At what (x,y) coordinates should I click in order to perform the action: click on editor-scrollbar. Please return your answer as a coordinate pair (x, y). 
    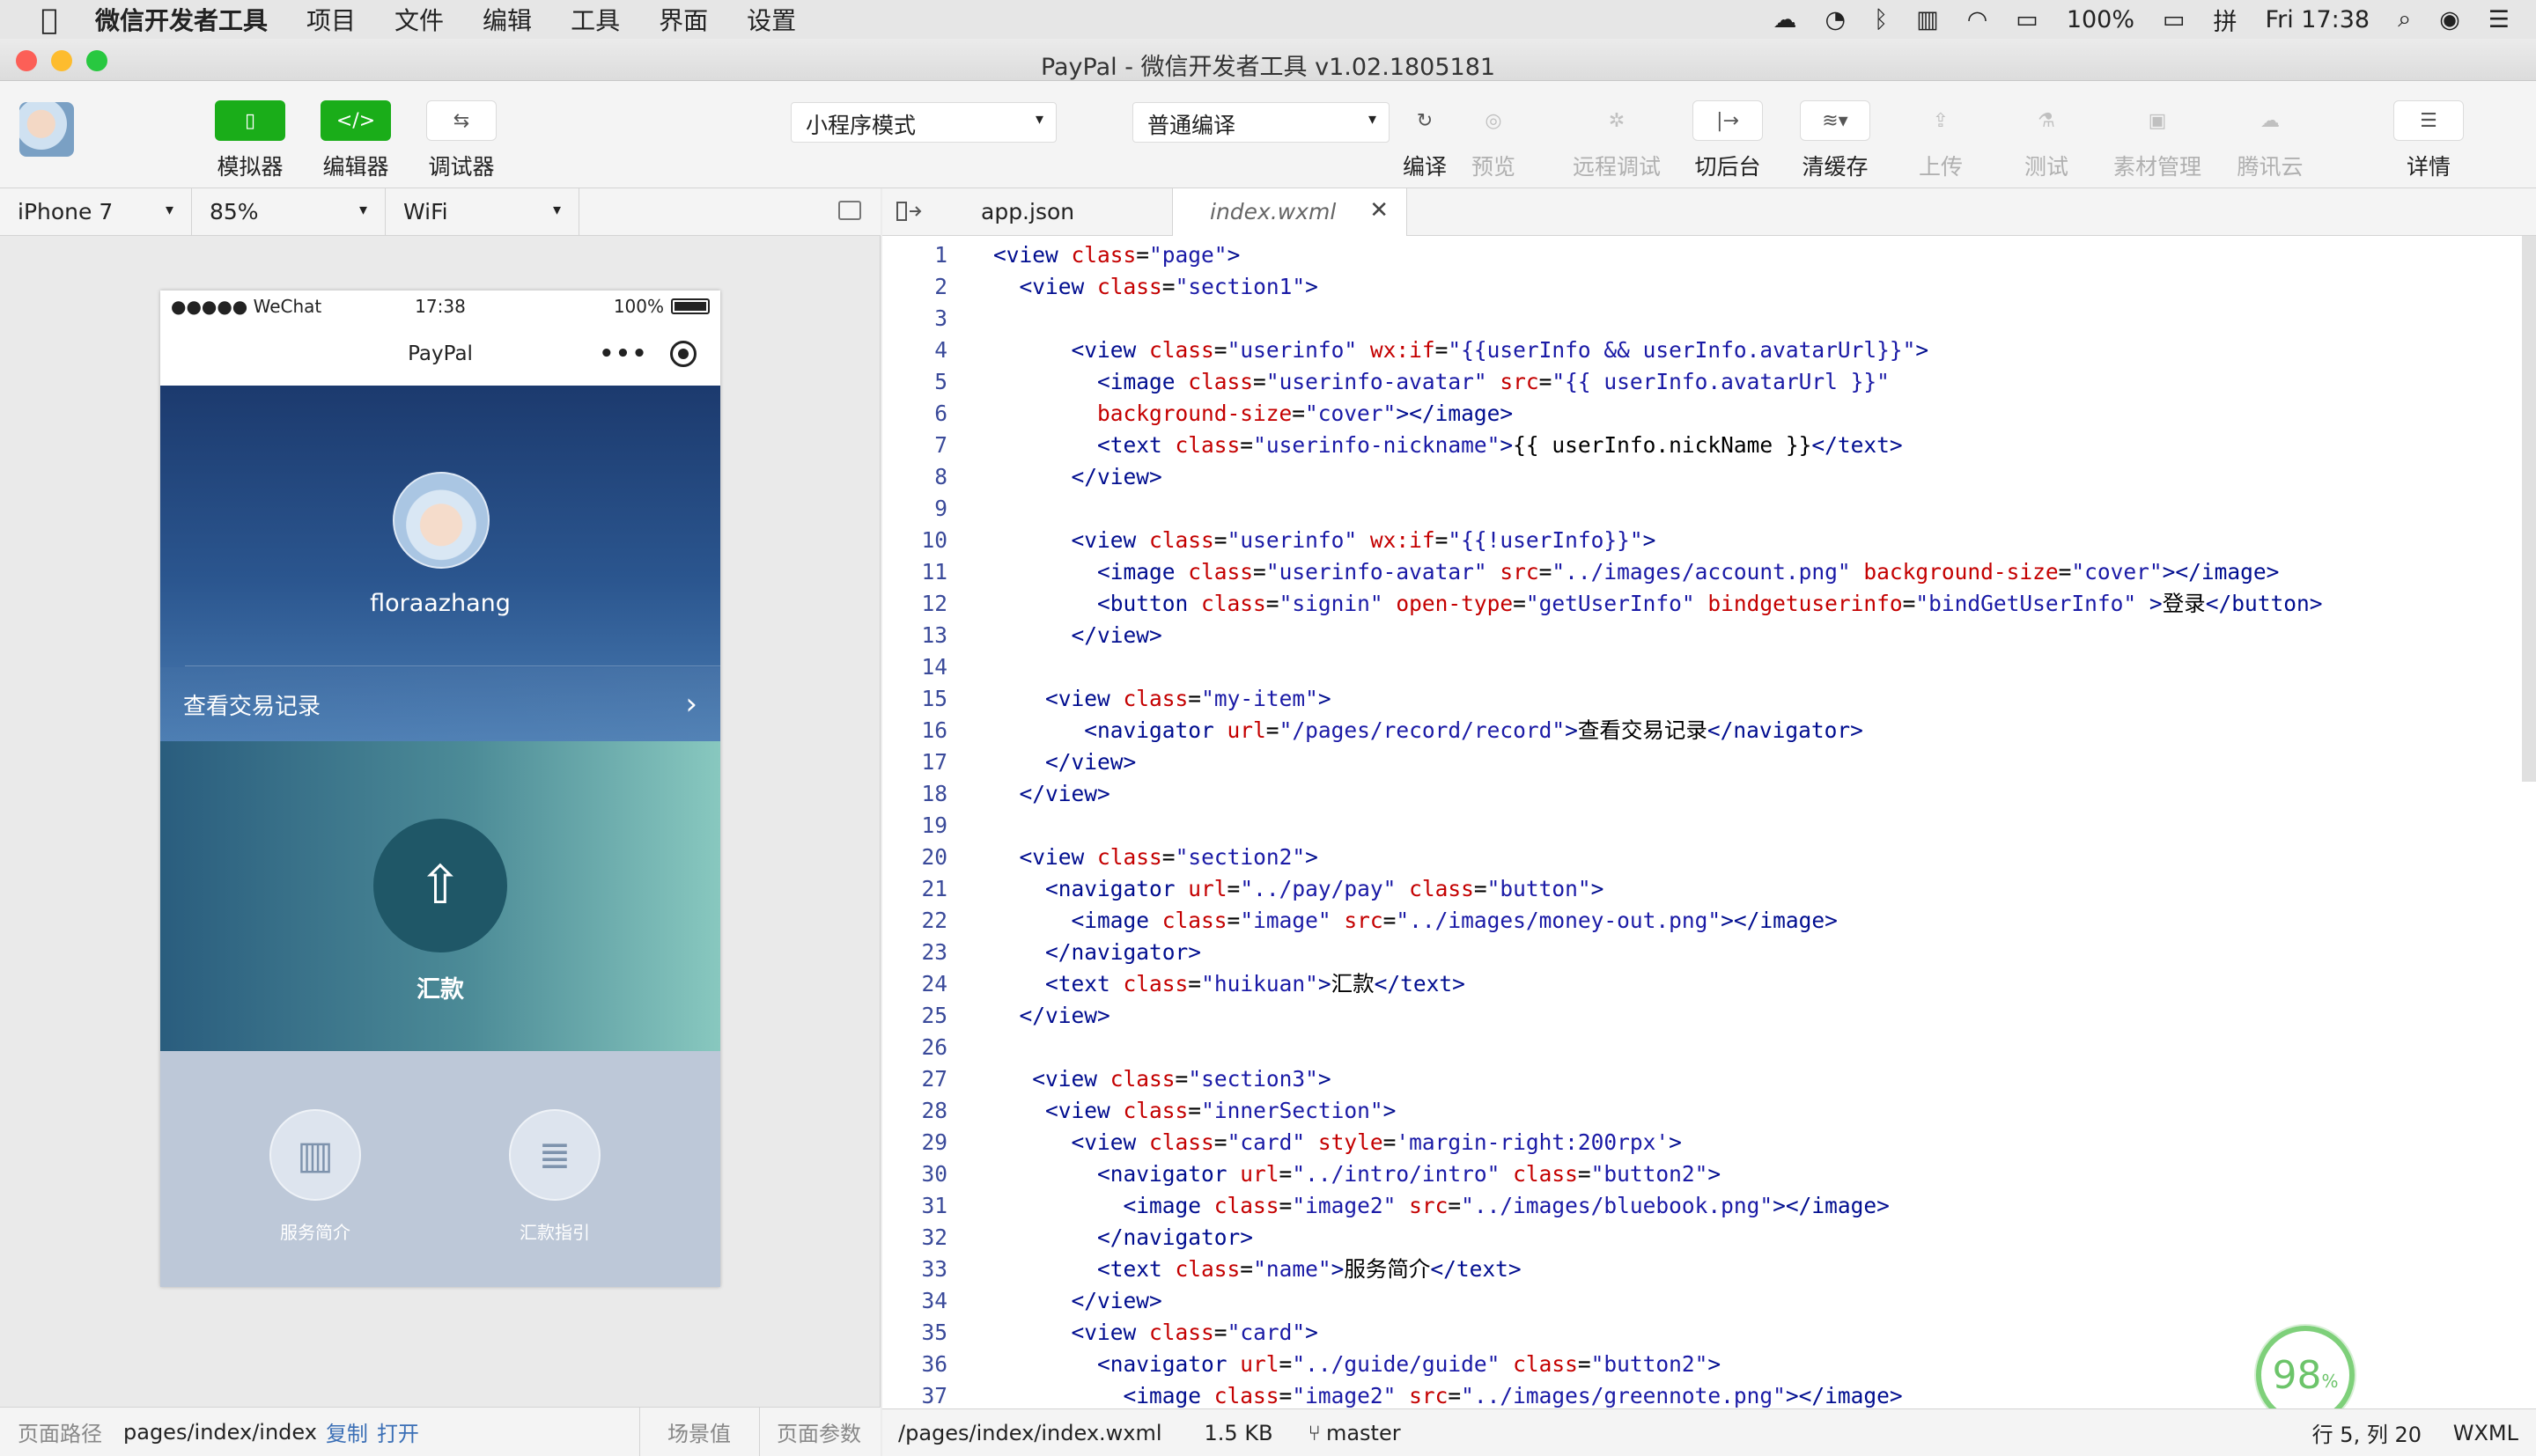
    Looking at the image, I should click on (2529, 509).